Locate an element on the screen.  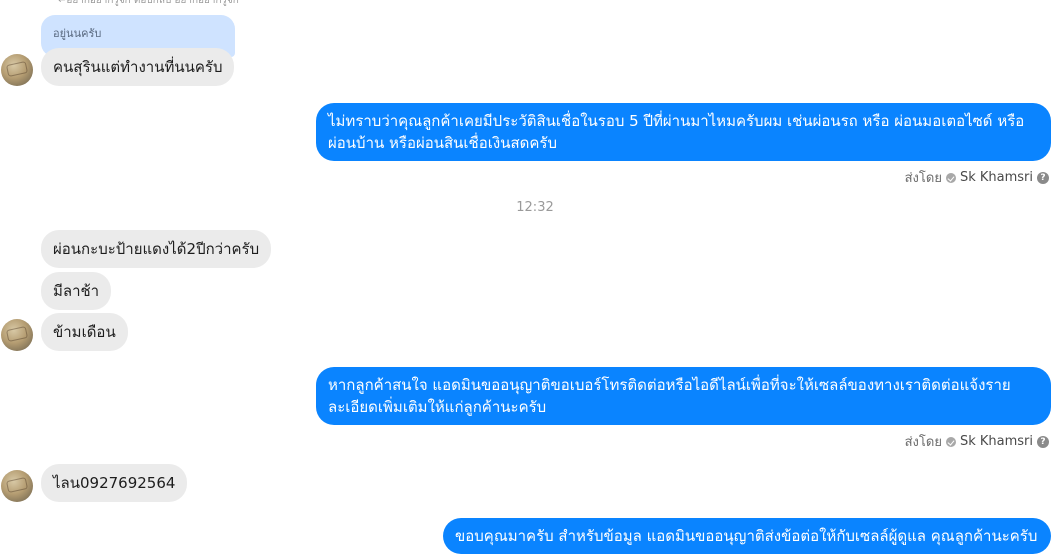
message-text: มีลาช้า is located at coordinates (76, 291).